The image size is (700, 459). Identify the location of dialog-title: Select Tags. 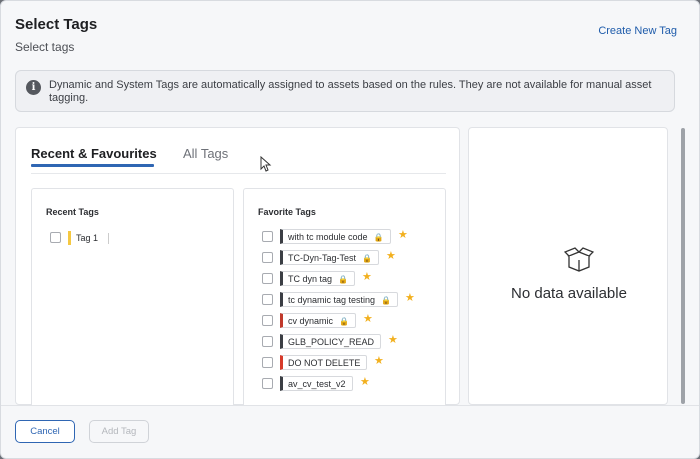
(56, 24).